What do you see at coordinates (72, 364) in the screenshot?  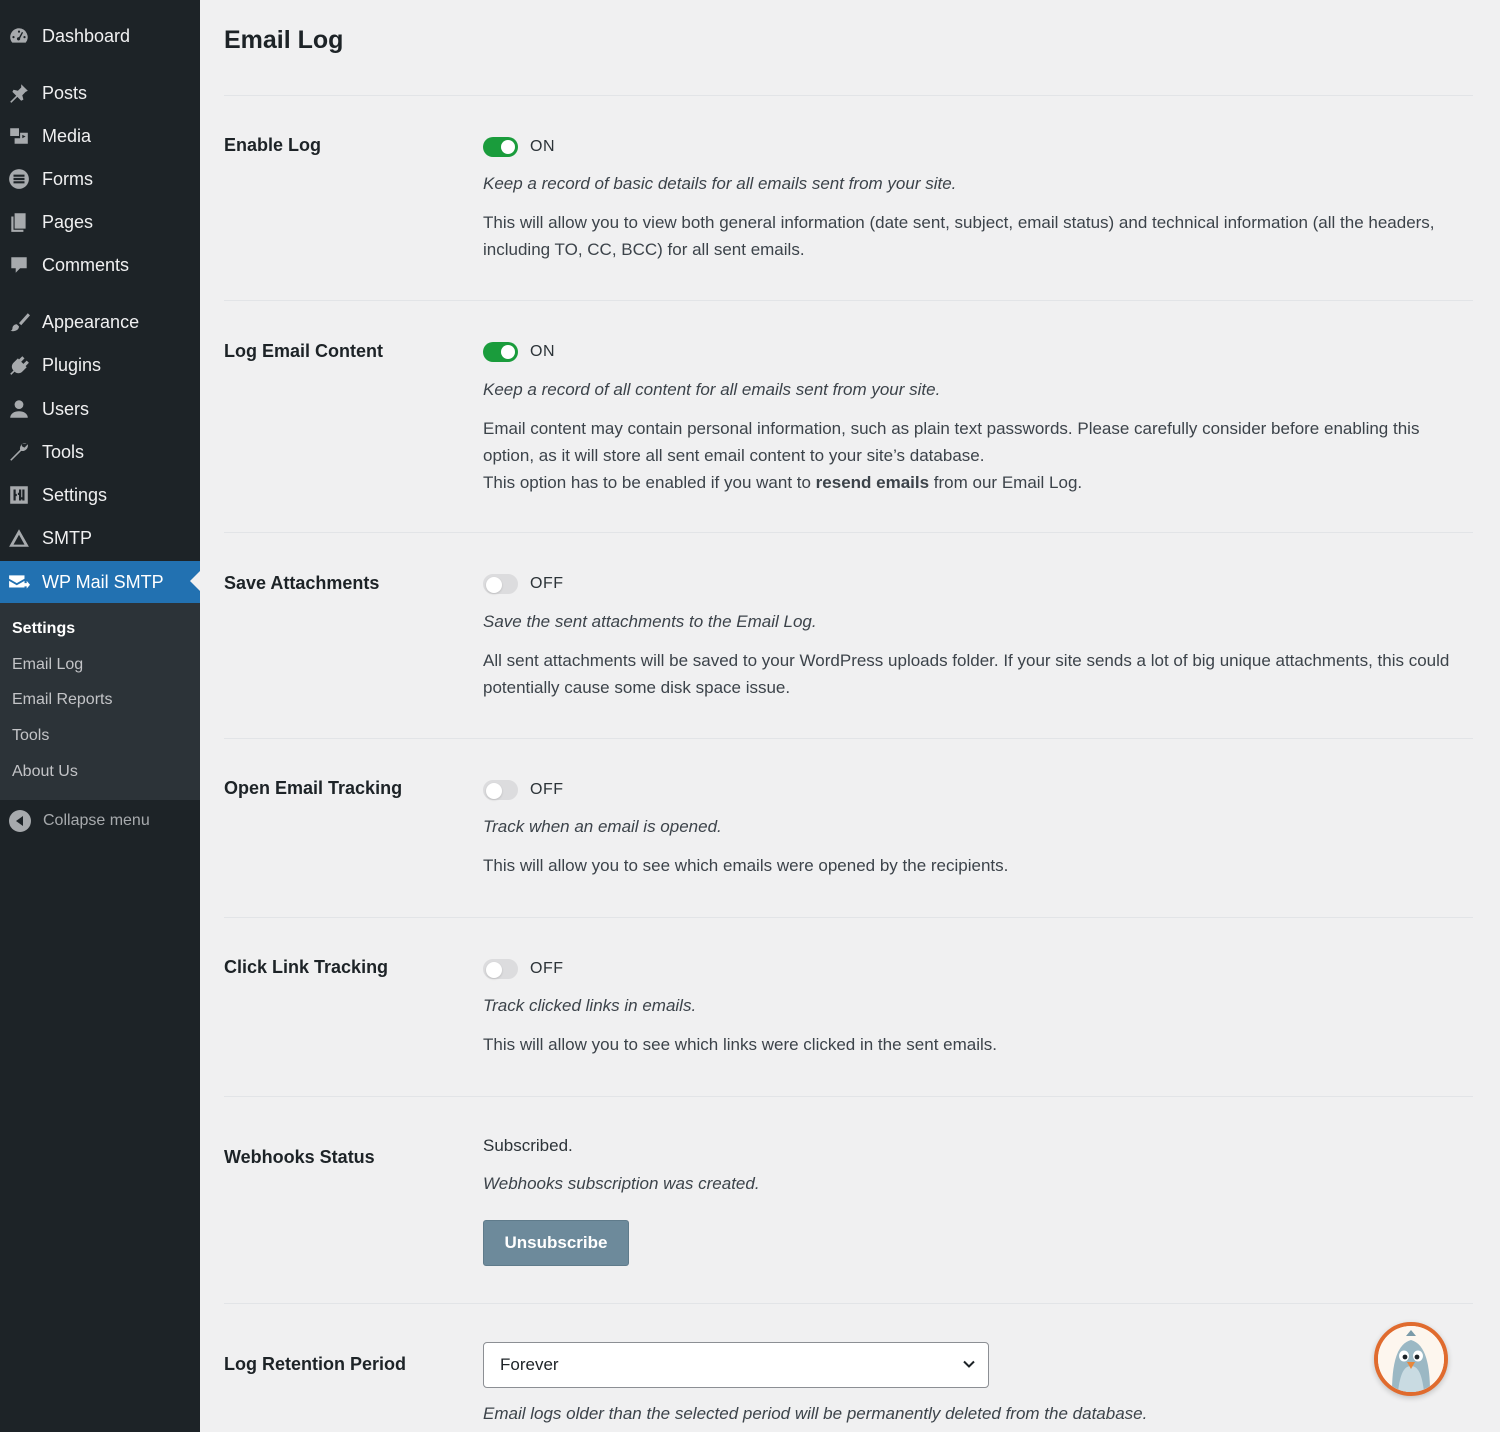 I see `menu-label: Plugins` at bounding box center [72, 364].